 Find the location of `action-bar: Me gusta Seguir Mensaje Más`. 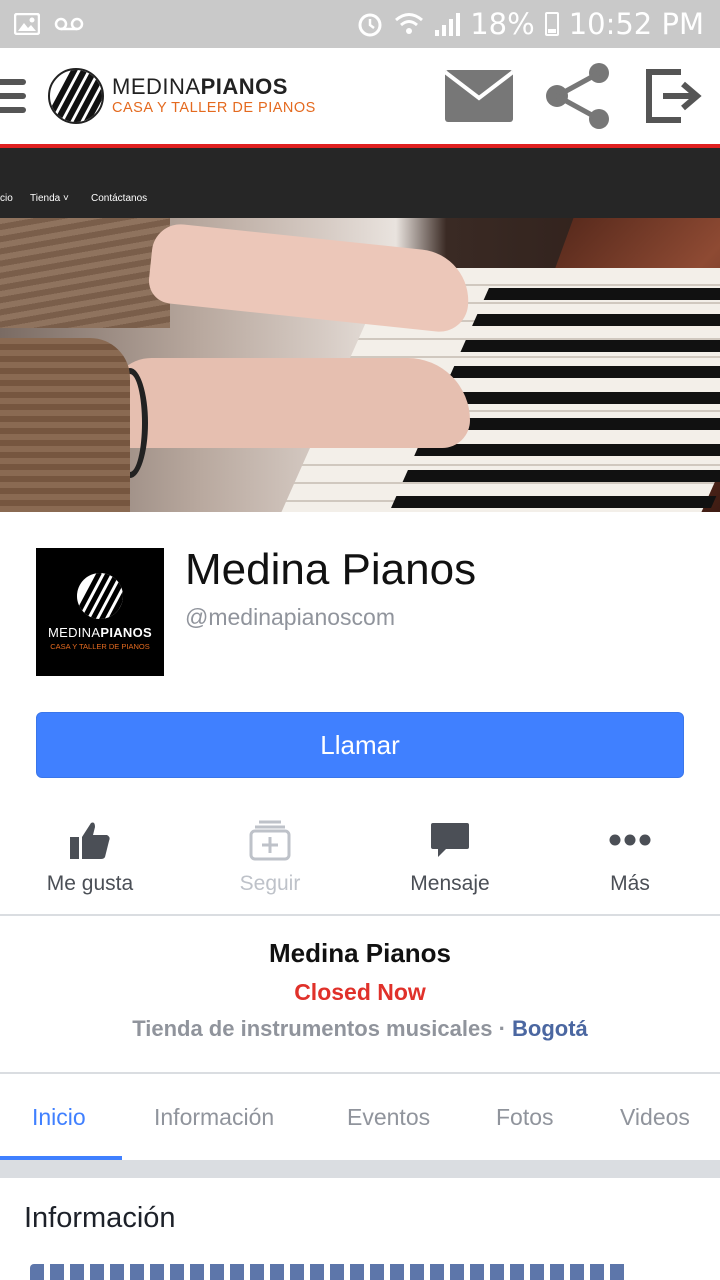

action-bar: Me gusta Seguir Mensaje Más is located at coordinates (360, 855).